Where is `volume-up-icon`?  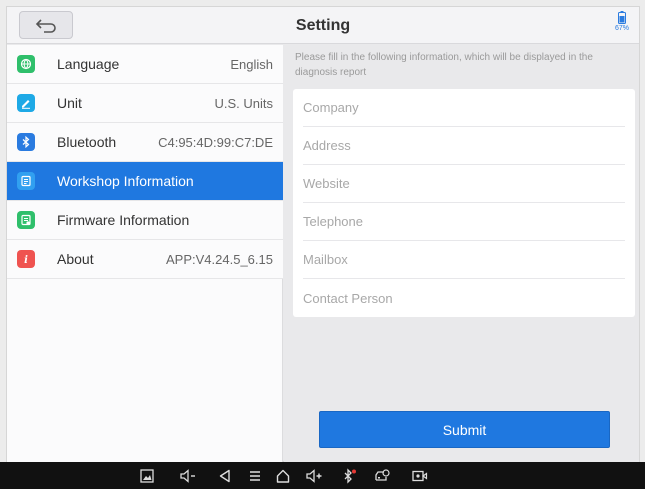
volume-up-icon is located at coordinates (314, 476).